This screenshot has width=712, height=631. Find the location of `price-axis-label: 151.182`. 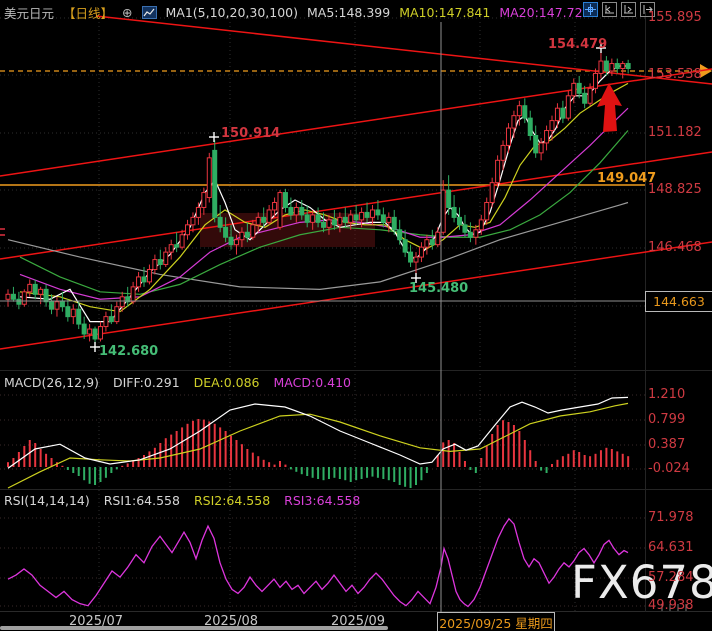

price-axis-label: 151.182 is located at coordinates (675, 132).